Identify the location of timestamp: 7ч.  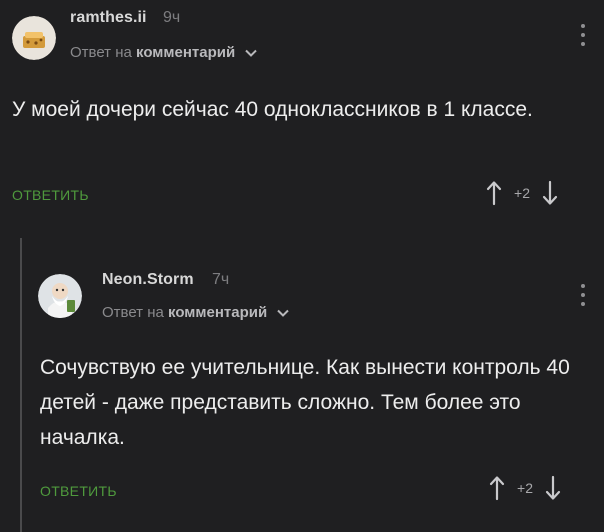
(221, 279).